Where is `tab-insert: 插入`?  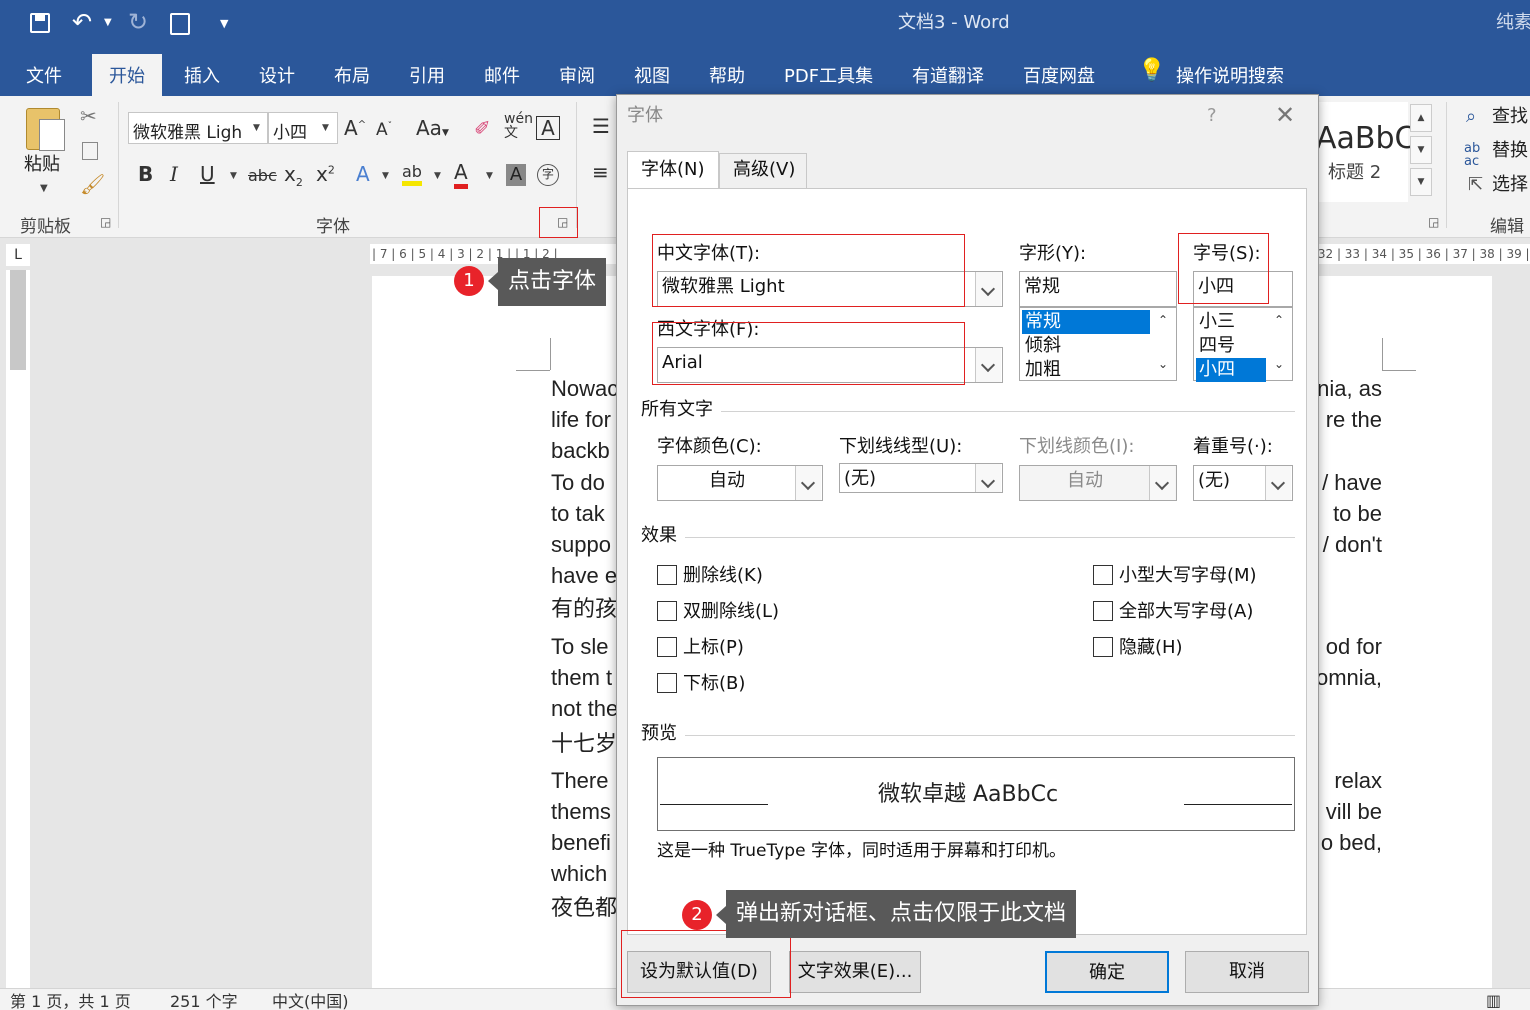 tab-insert: 插入 is located at coordinates (202, 75).